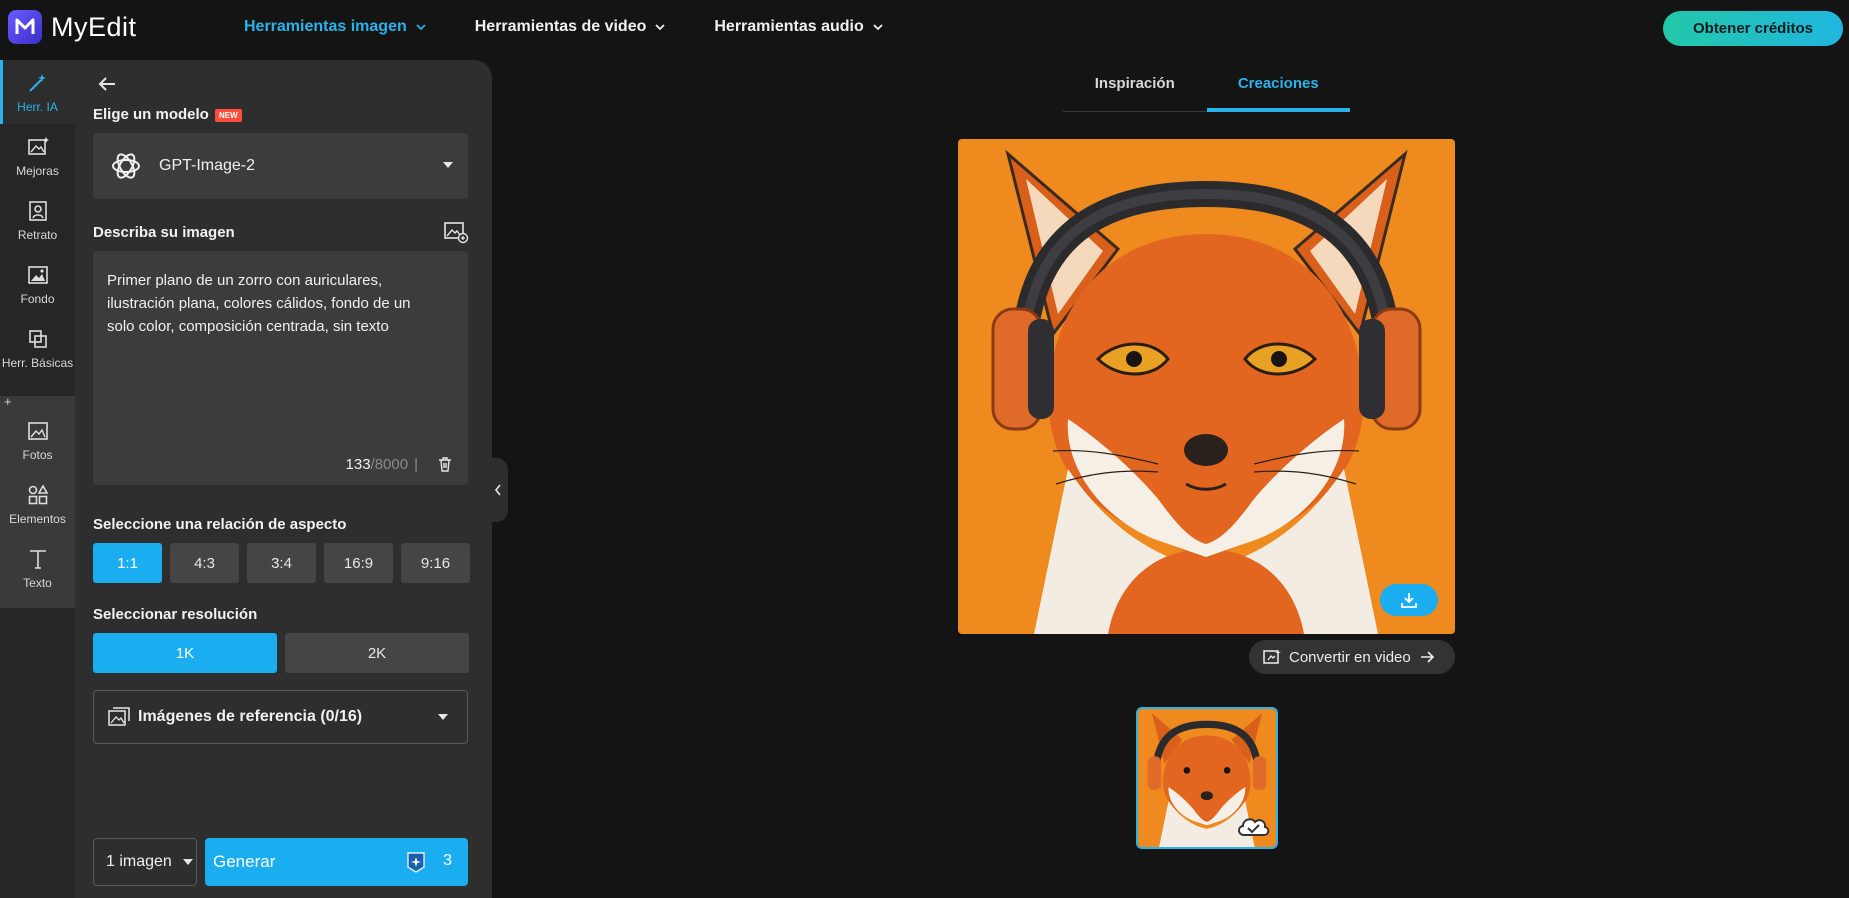  What do you see at coordinates (185, 653) in the screenshot?
I see `resolution-1k-button: 1K` at bounding box center [185, 653].